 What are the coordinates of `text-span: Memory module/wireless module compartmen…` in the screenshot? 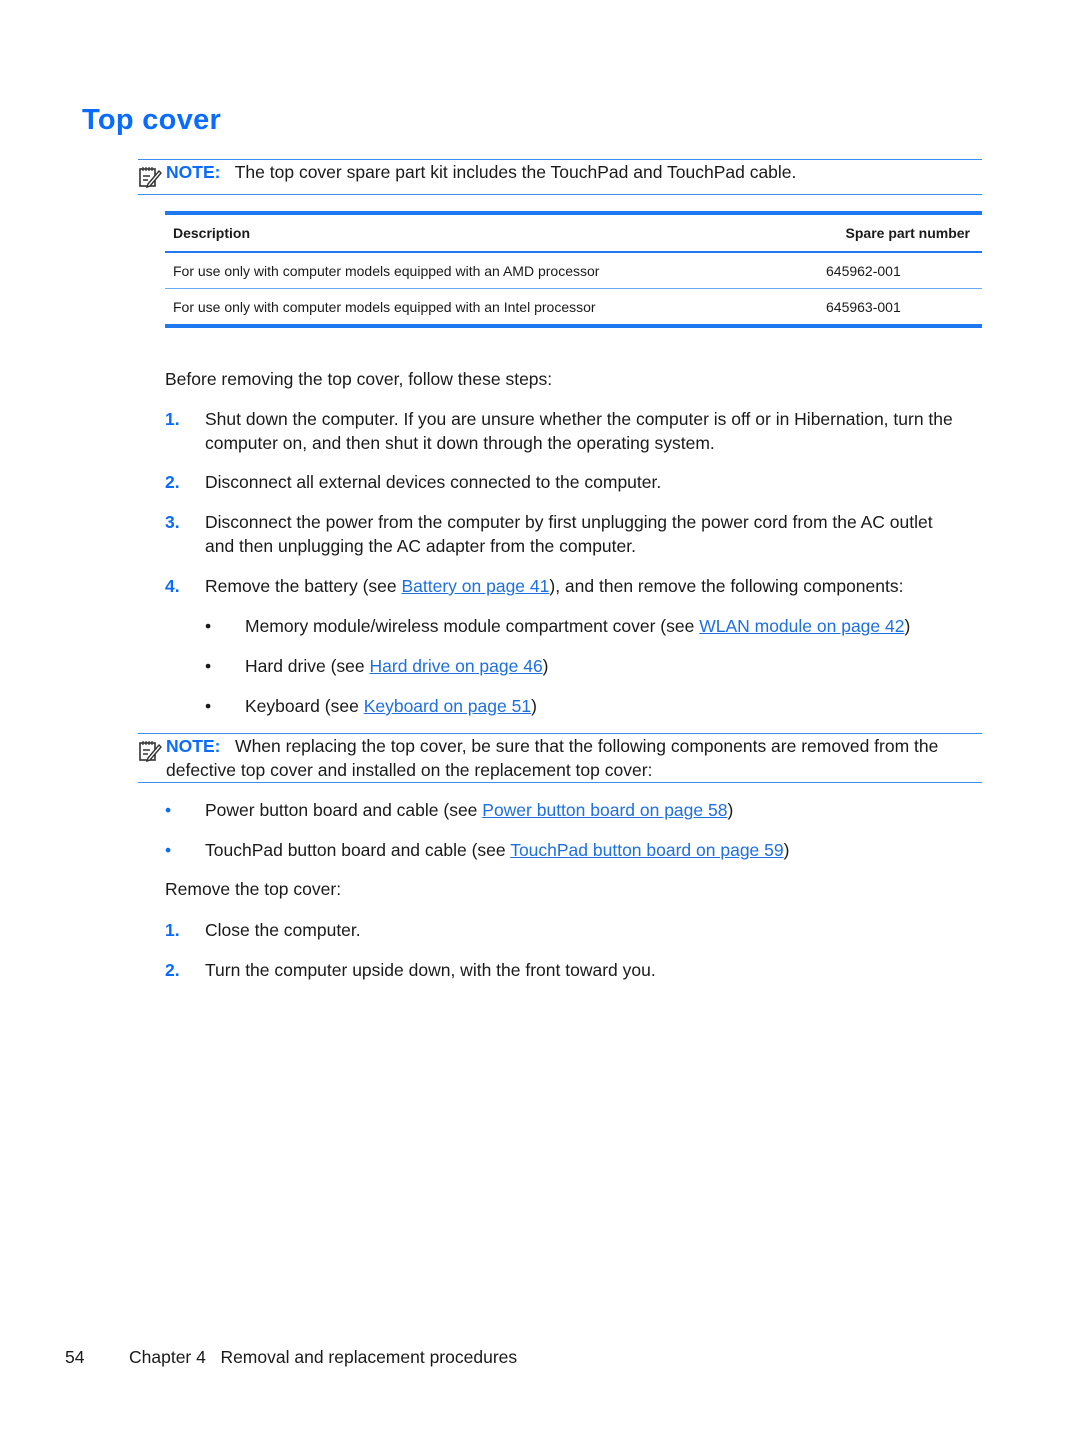 It's located at (472, 626).